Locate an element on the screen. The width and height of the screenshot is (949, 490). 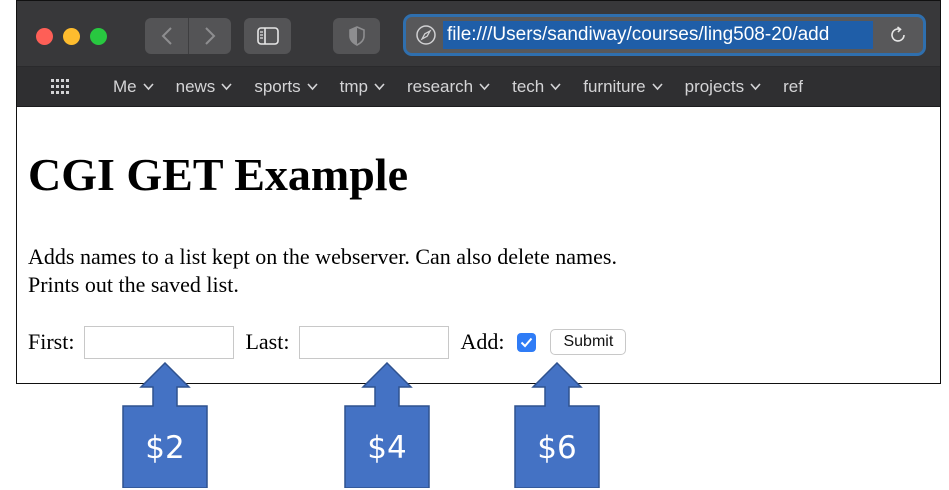
favorite-label: tech is located at coordinates (528, 86).